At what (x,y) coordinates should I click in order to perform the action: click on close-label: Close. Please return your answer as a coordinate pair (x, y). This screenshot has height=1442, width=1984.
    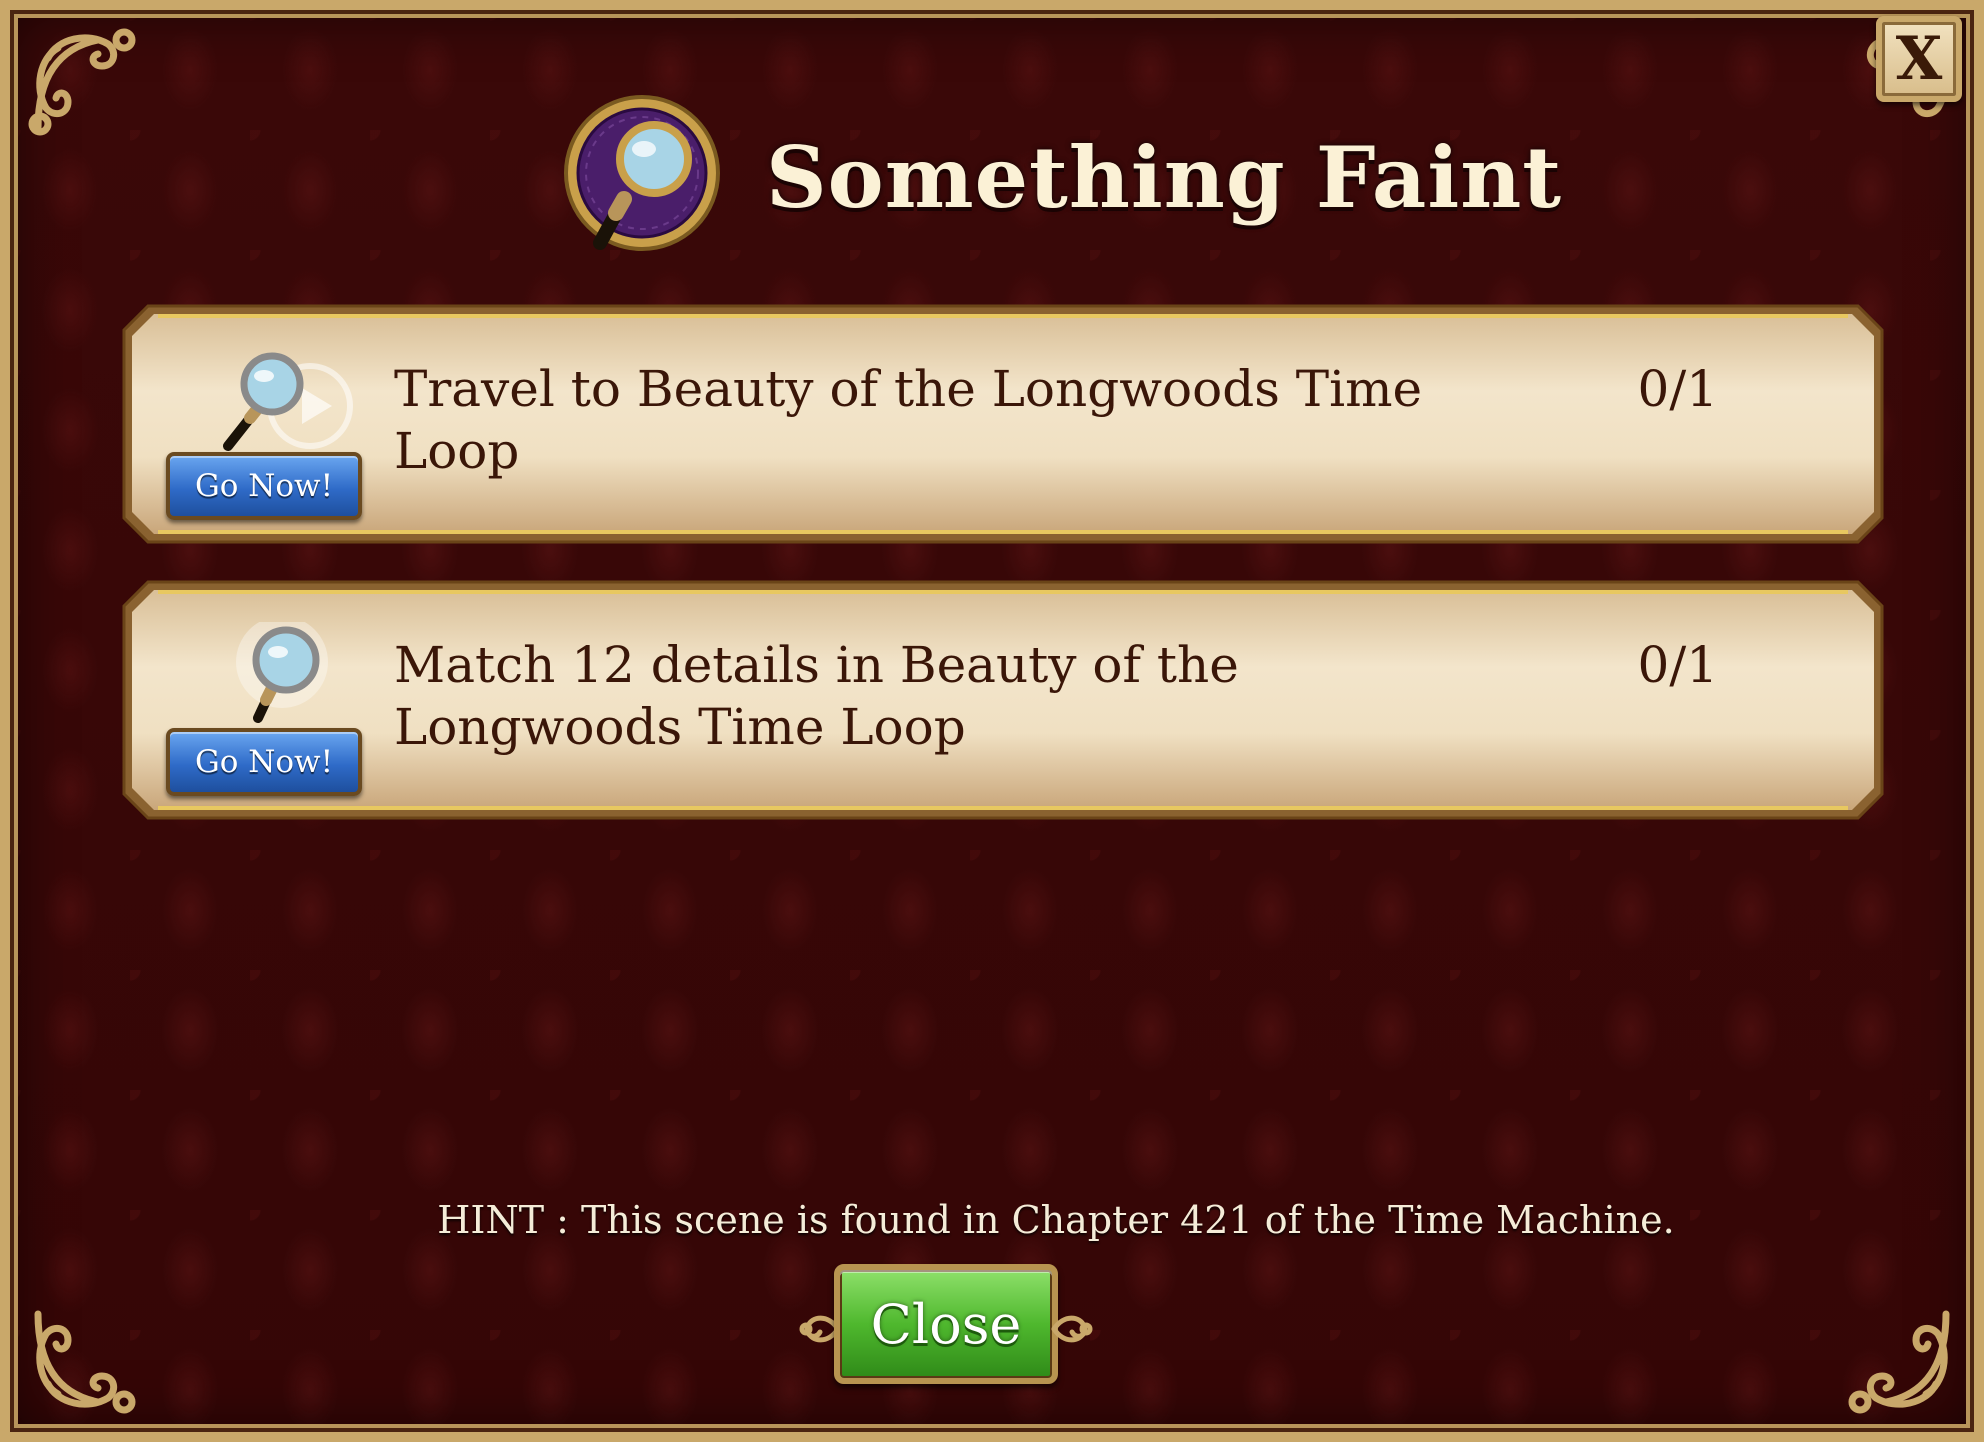
    Looking at the image, I should click on (946, 1324).